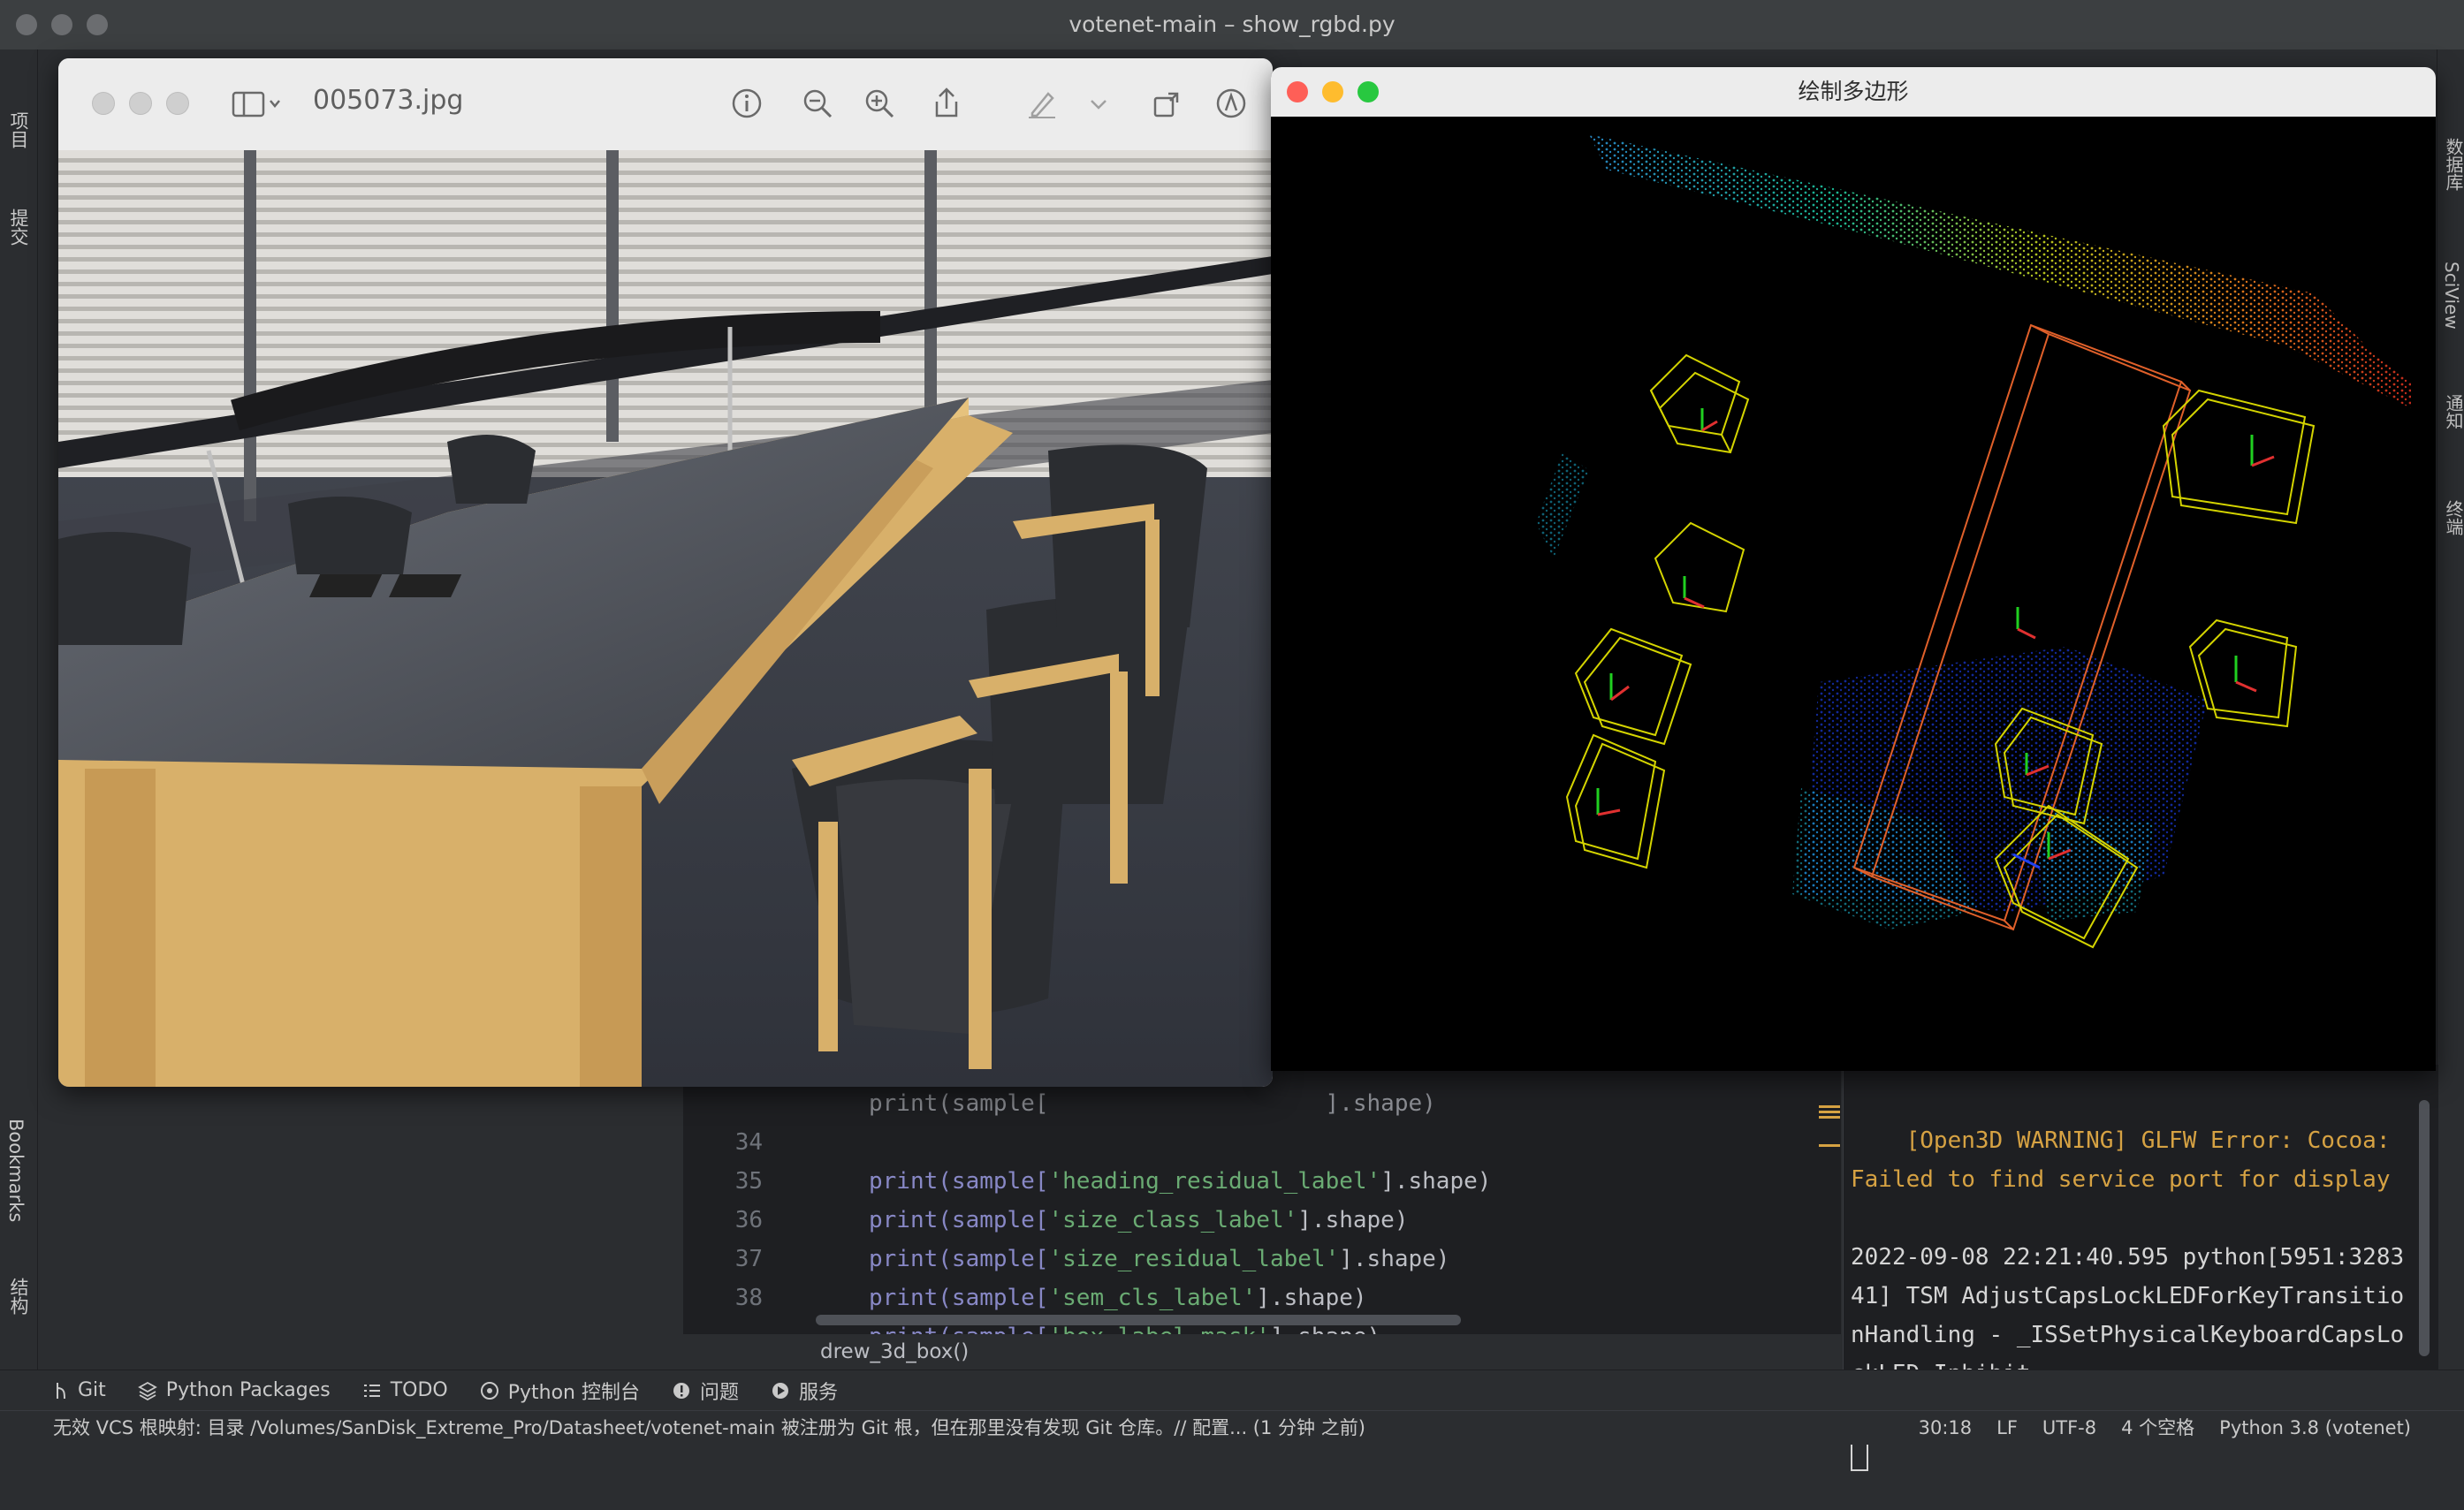  Describe the element at coordinates (879, 103) in the screenshot. I see `zoom-in-icon` at that location.